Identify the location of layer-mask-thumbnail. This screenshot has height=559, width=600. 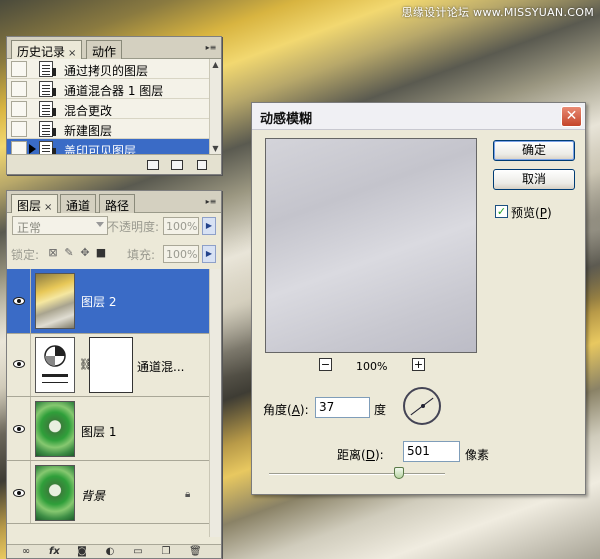
(111, 365).